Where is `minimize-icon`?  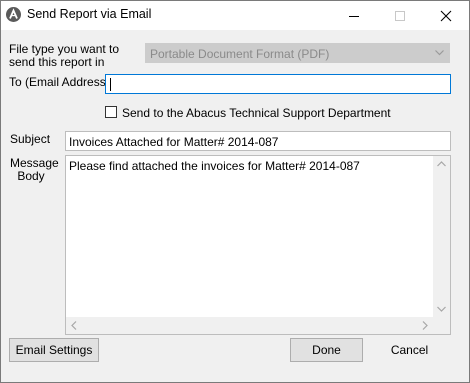 minimize-icon is located at coordinates (354, 16).